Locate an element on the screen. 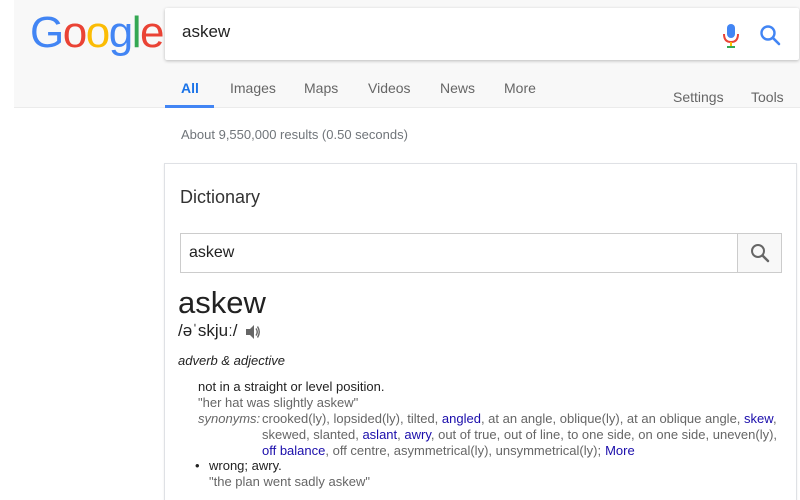 This screenshot has height=500, width=800. definition-text: not in a straight or level position. is located at coordinates (291, 386).